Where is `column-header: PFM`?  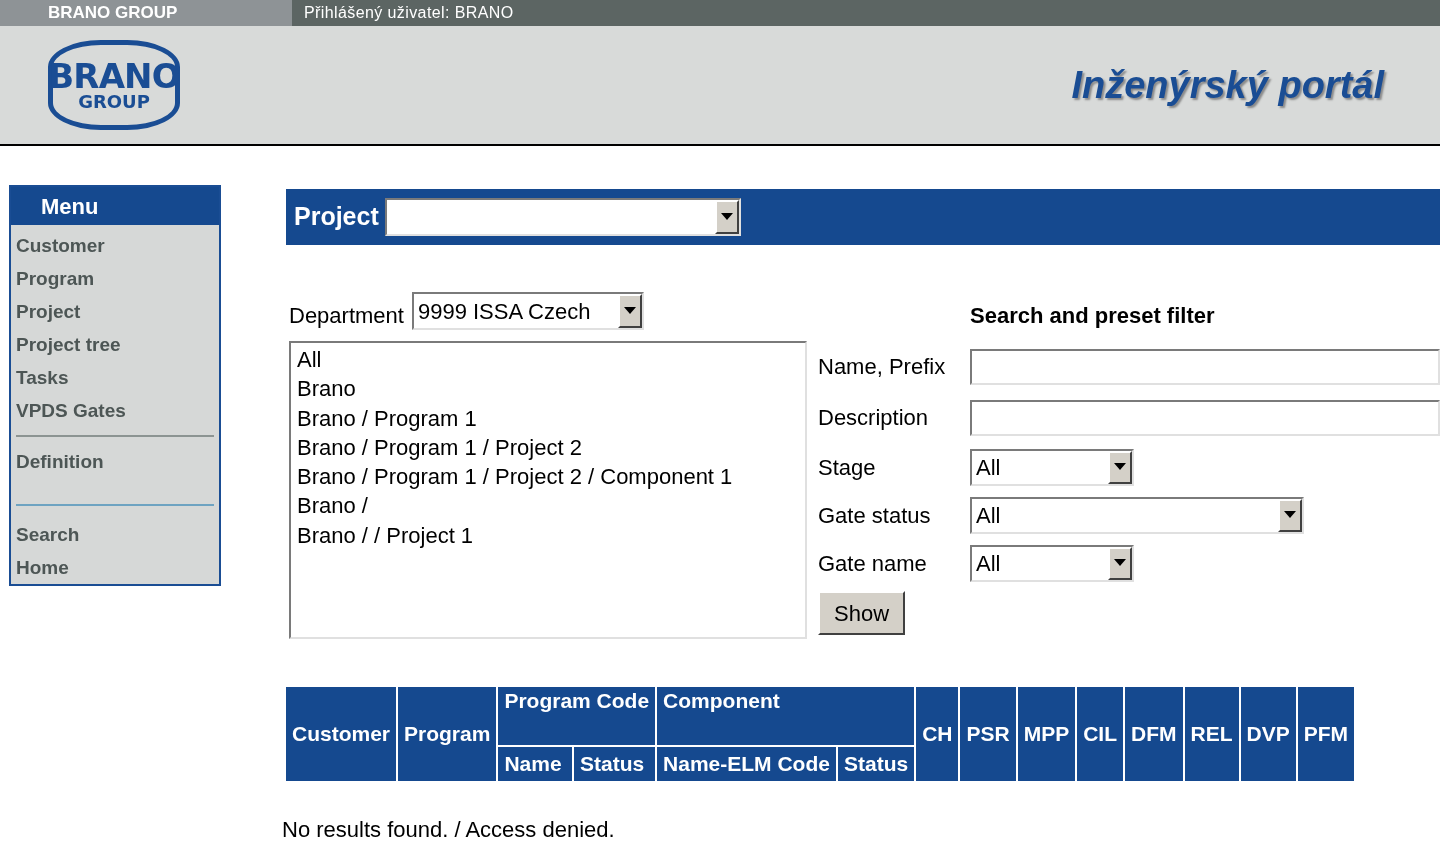
column-header: PFM is located at coordinates (1326, 734).